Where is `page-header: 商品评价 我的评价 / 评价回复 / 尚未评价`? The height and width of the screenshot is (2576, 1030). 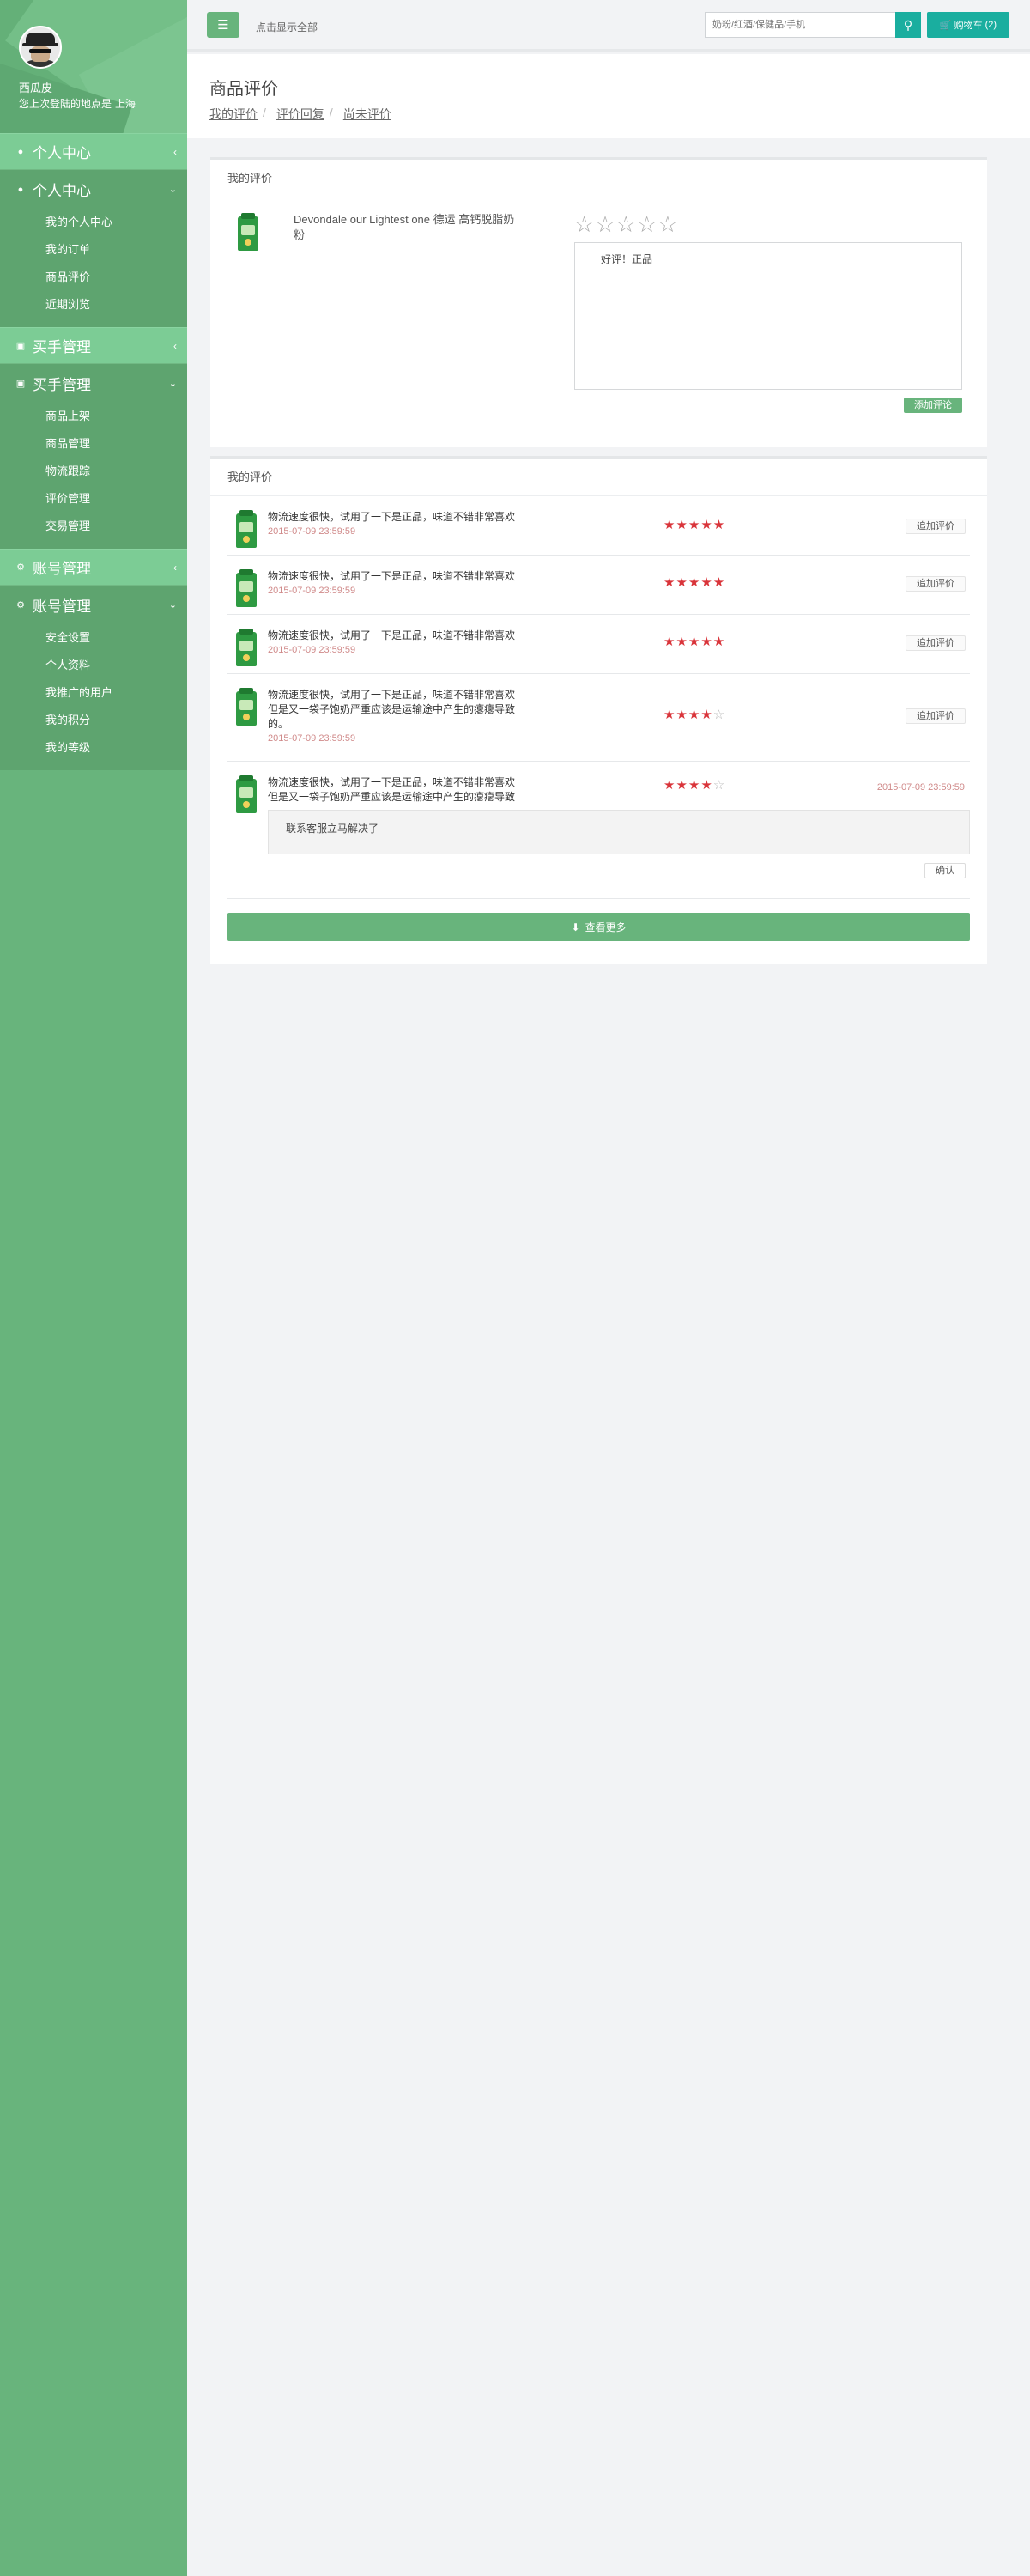 page-header: 商品评价 我的评价 / 评价回复 / 尚未评价 is located at coordinates (608, 96).